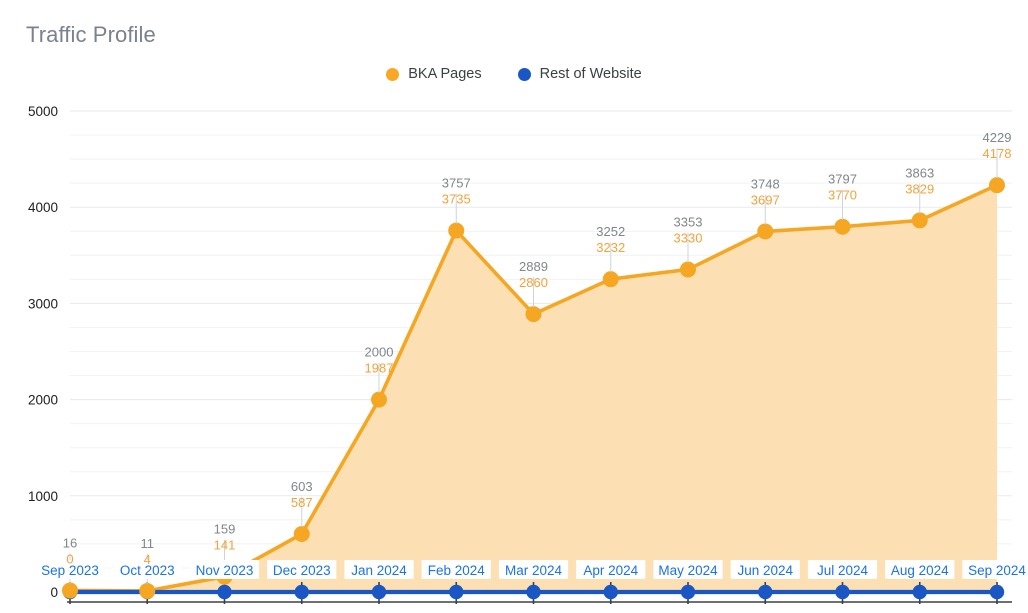 This screenshot has height=613, width=1028. Describe the element at coordinates (43, 303) in the screenshot. I see `y-axis-tick-label: 3000` at that location.